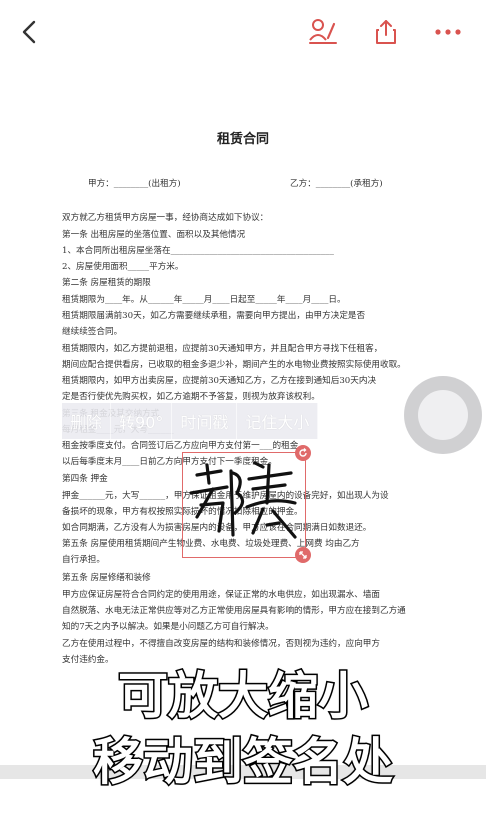 The height and width of the screenshot is (840, 486). What do you see at coordinates (168, 627) in the screenshot?
I see `doc-line: 知的7天之内予以解决。如果是小问题乙方可自行解决。` at bounding box center [168, 627].